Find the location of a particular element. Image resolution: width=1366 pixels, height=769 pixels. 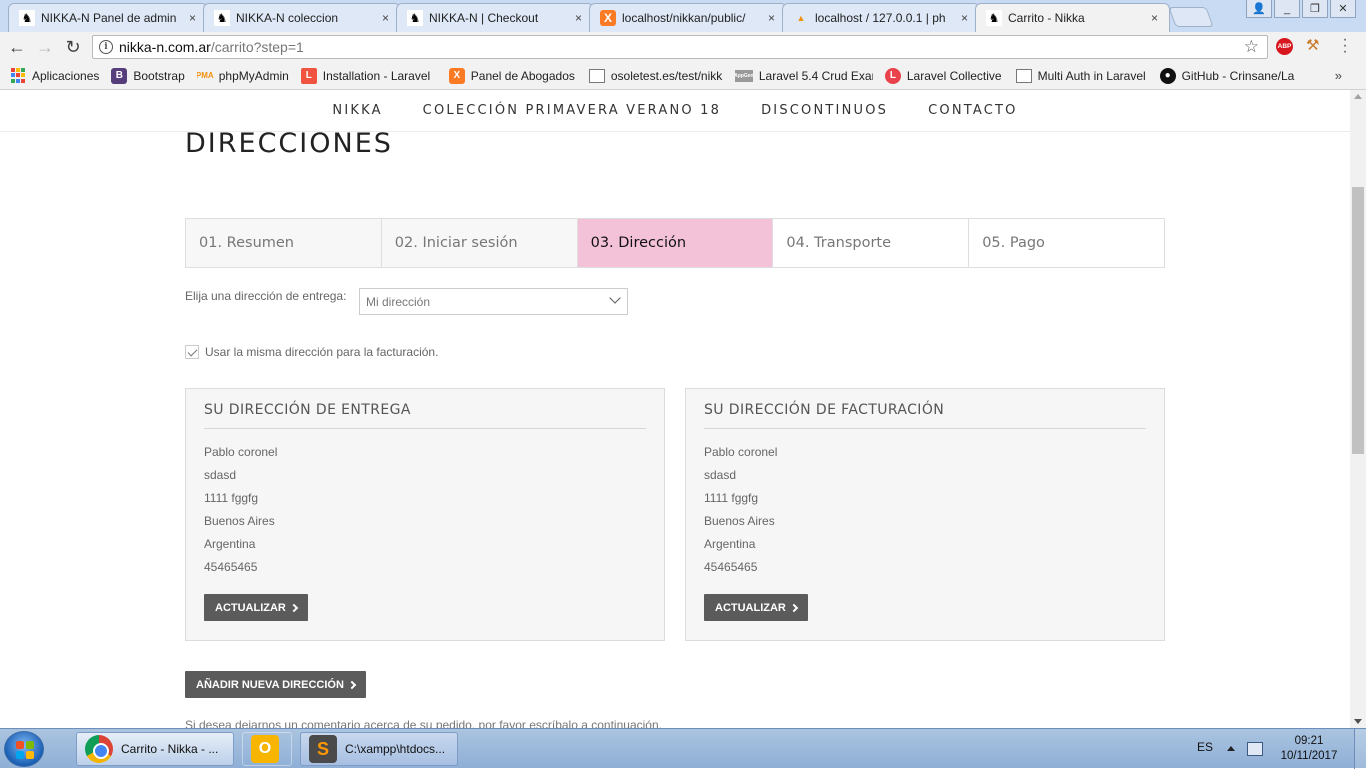

step-resumen: 01. Resumen is located at coordinates (284, 243).